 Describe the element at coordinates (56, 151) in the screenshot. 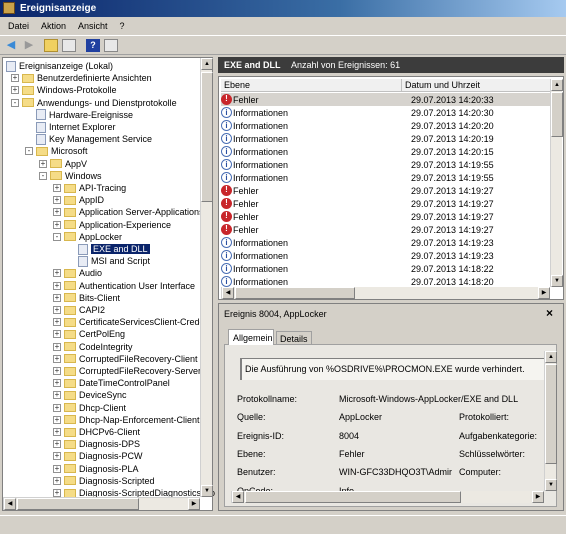

I see `tree-item: - Microsoft` at that location.